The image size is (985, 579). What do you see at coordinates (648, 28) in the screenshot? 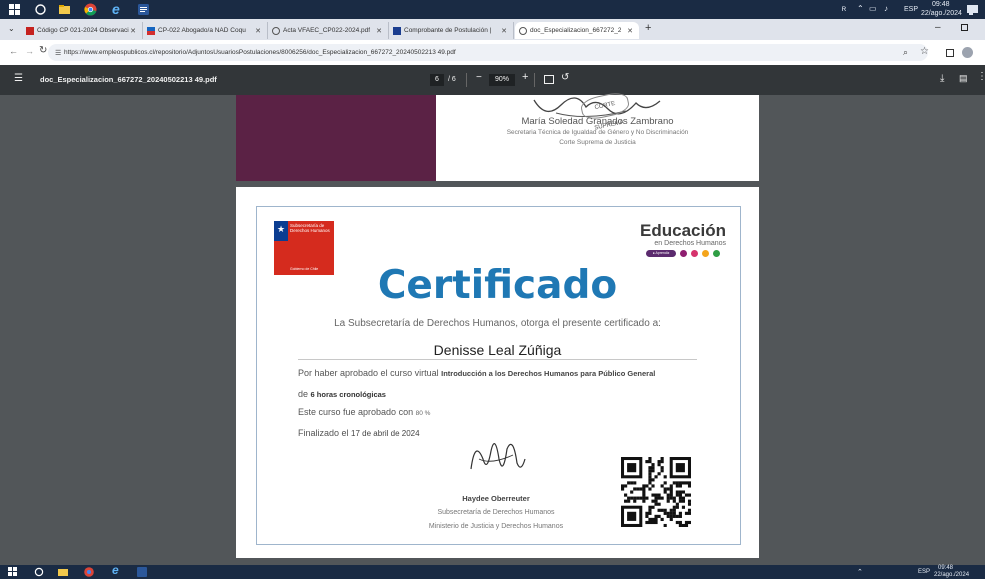
I see `new-tab-button: +` at bounding box center [648, 28].